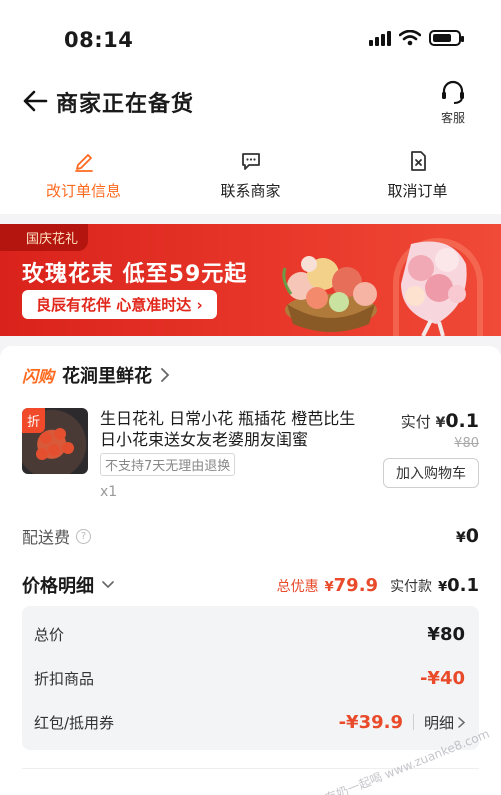  What do you see at coordinates (35, 101) in the screenshot?
I see `back-arrow-icon` at bounding box center [35, 101].